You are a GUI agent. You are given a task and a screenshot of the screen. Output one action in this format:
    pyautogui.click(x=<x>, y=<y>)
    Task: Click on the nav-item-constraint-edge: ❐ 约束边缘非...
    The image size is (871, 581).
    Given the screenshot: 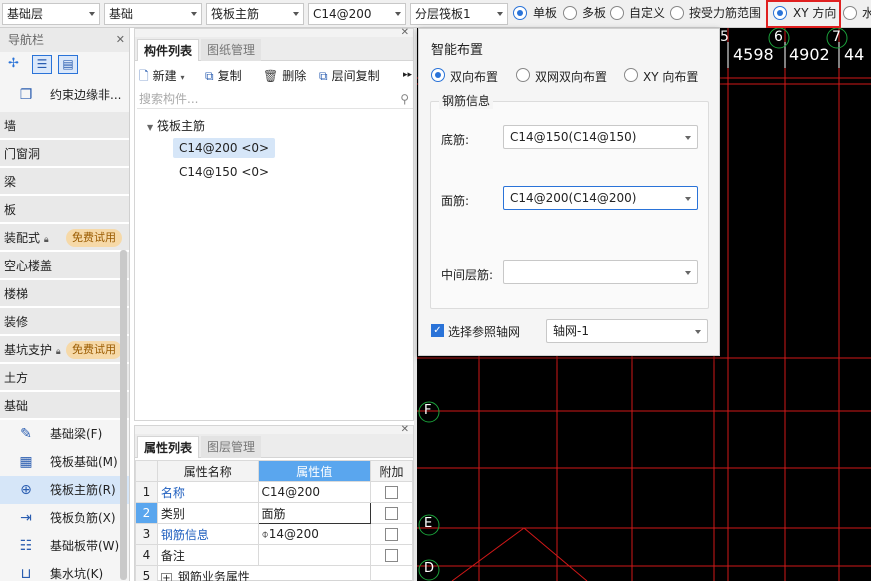 What is the action you would take?
    pyautogui.click(x=64, y=95)
    